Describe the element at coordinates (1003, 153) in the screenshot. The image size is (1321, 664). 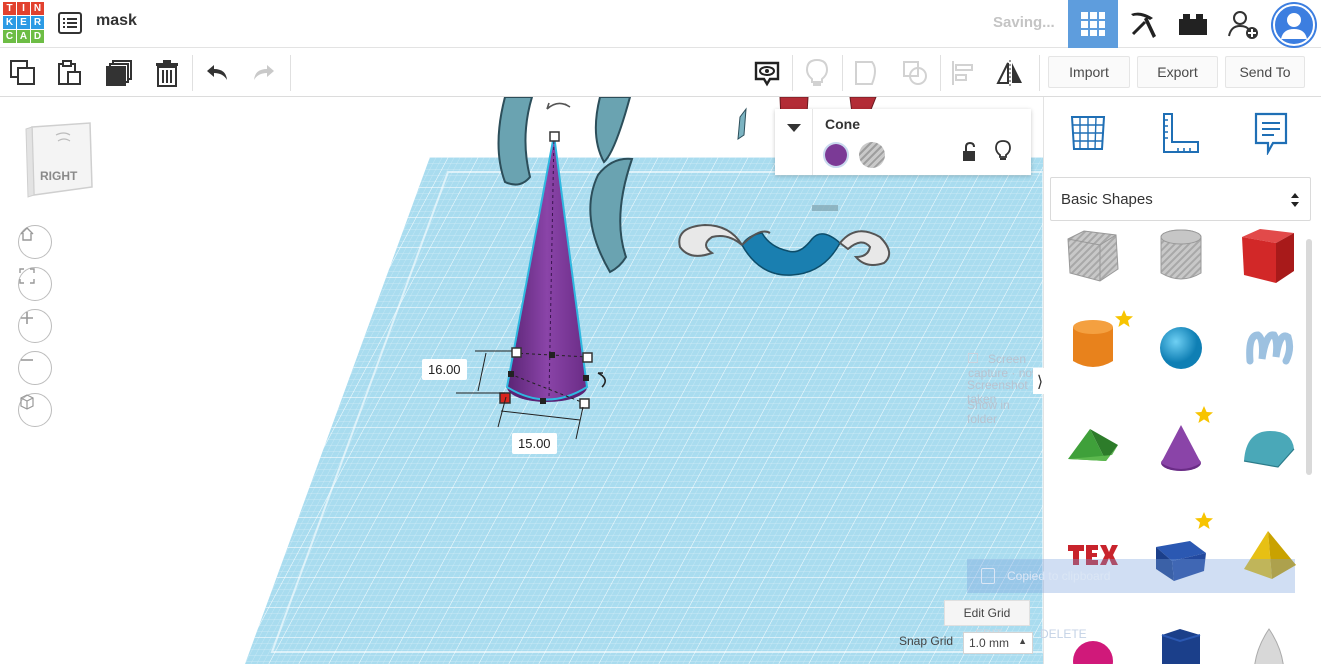
I see `visibility-button` at that location.